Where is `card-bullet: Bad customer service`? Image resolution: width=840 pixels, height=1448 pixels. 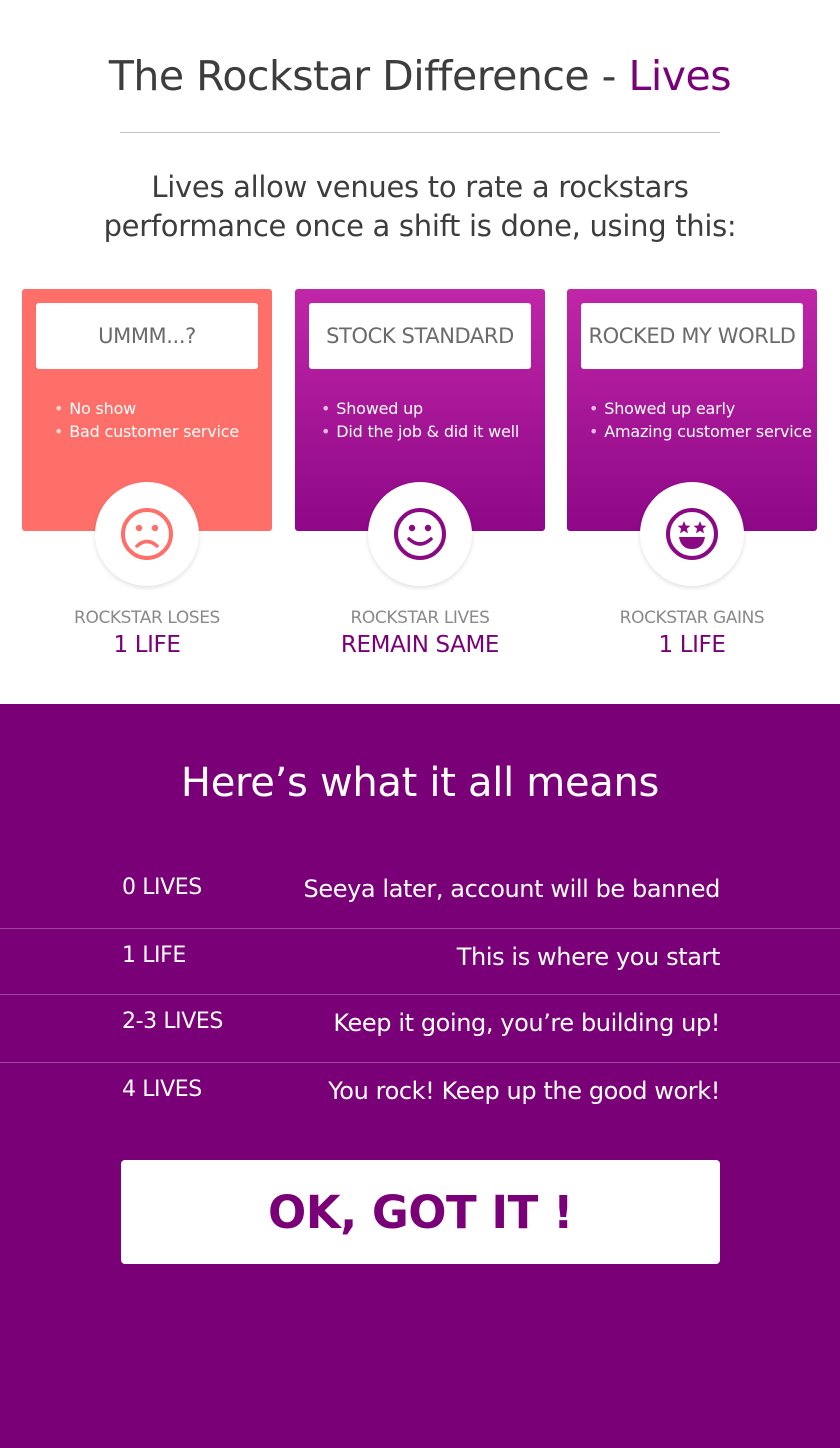 card-bullet: Bad customer service is located at coordinates (146, 431).